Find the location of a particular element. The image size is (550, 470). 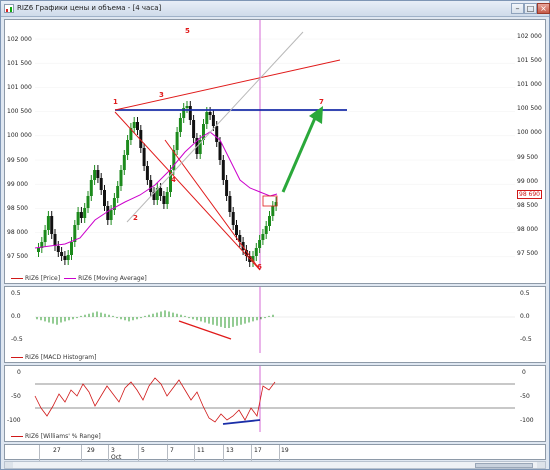

date-label-11: 11 is located at coordinates (201, 450).